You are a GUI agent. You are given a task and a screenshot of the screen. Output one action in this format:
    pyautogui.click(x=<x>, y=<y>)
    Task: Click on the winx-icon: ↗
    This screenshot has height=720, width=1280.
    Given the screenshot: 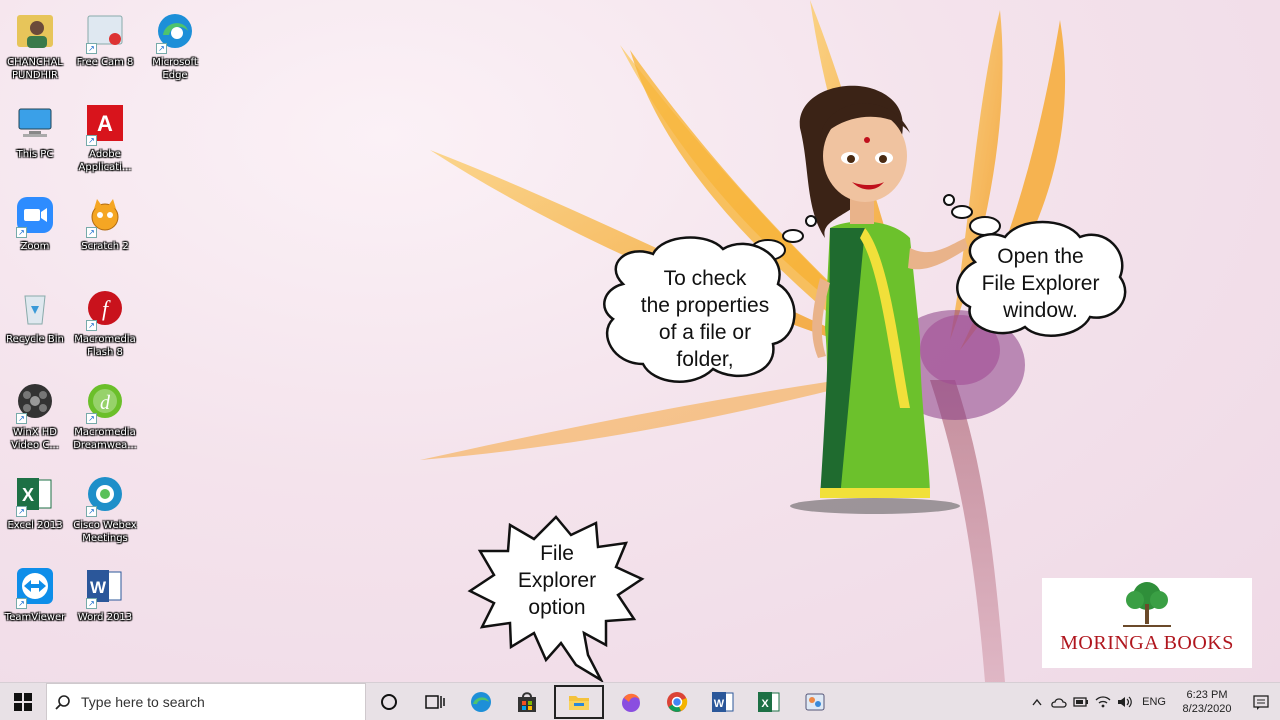 What is the action you would take?
    pyautogui.click(x=35, y=401)
    